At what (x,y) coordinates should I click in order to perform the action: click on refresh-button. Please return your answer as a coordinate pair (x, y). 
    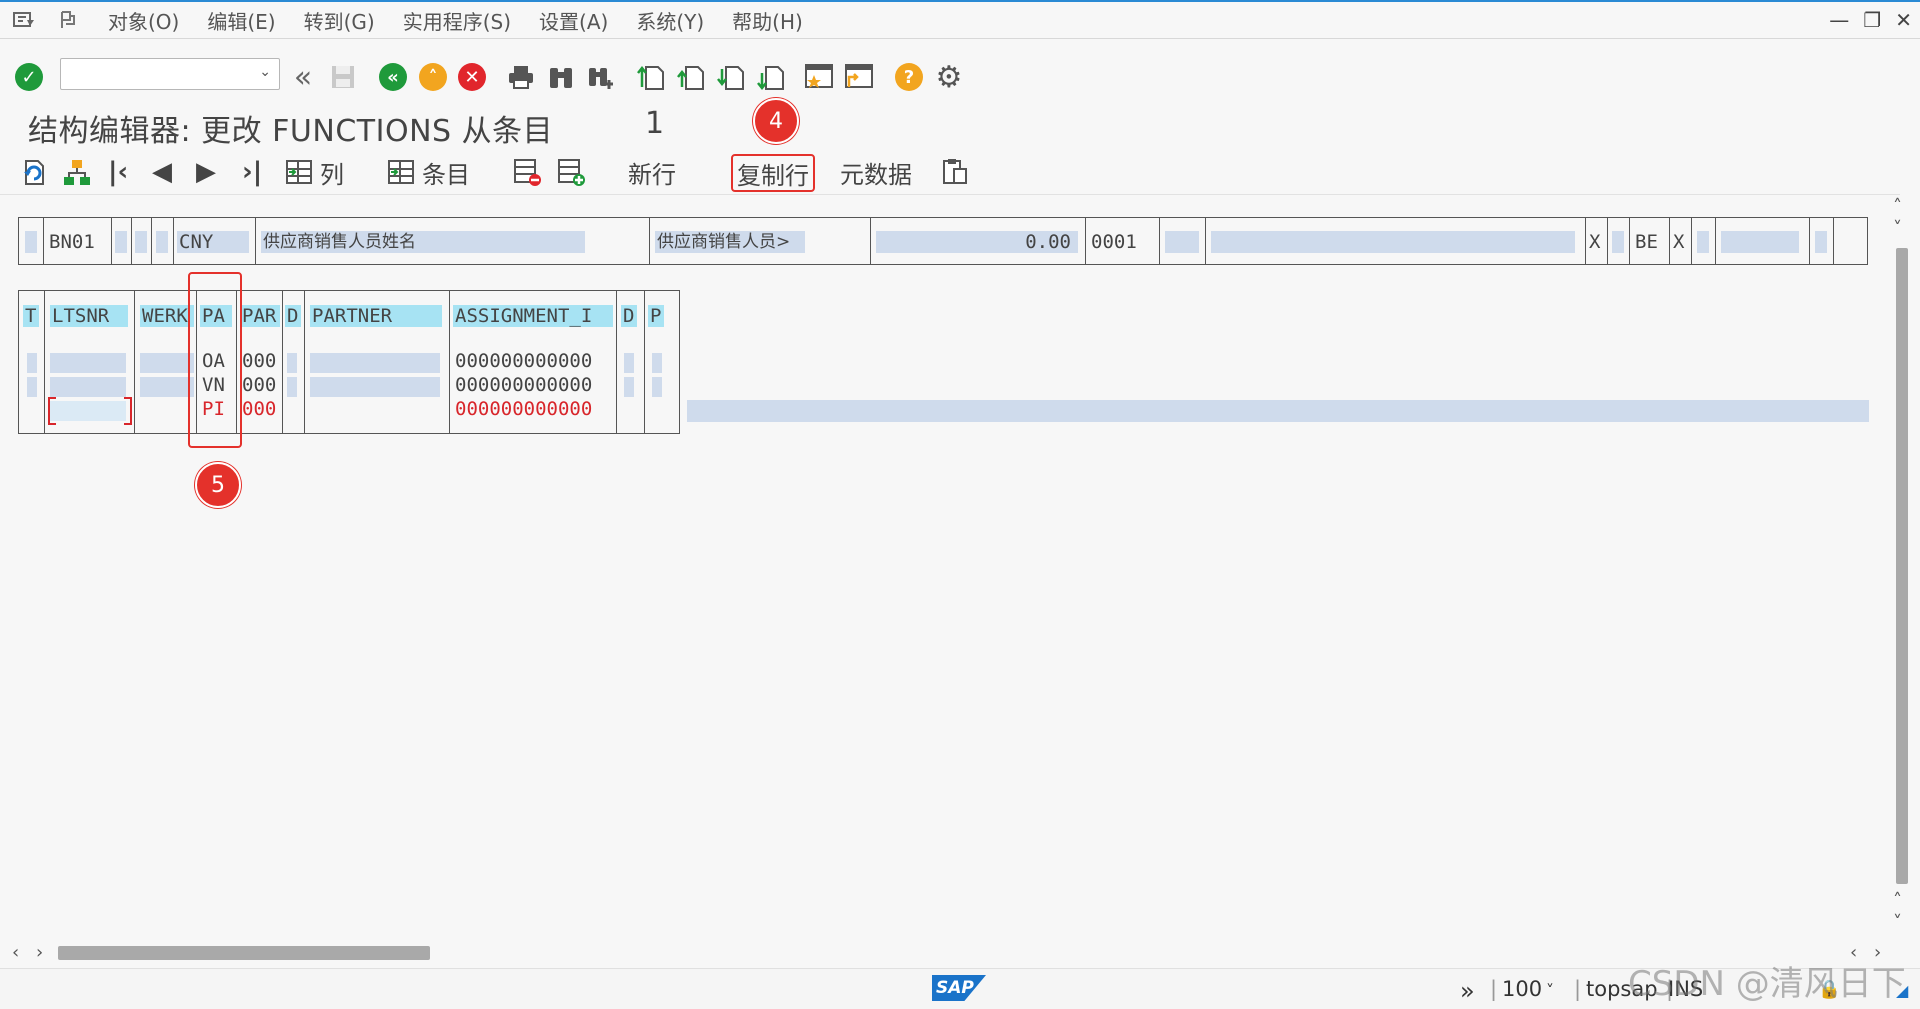
    Looking at the image, I should click on (33, 172).